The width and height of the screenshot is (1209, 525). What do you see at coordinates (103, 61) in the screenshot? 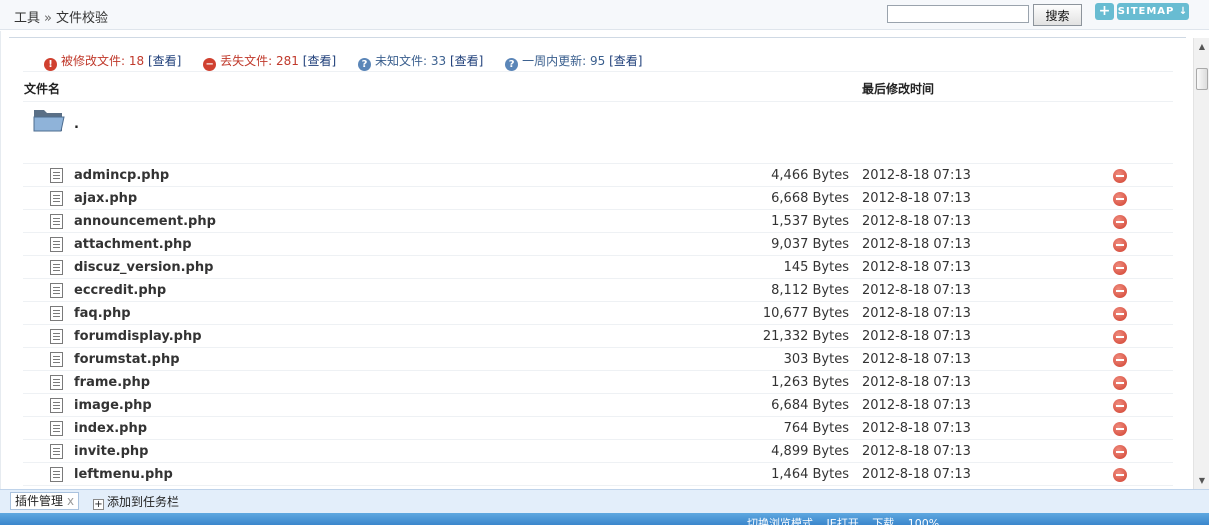
I see `stat-modified-label: 被修改文件: 18` at bounding box center [103, 61].